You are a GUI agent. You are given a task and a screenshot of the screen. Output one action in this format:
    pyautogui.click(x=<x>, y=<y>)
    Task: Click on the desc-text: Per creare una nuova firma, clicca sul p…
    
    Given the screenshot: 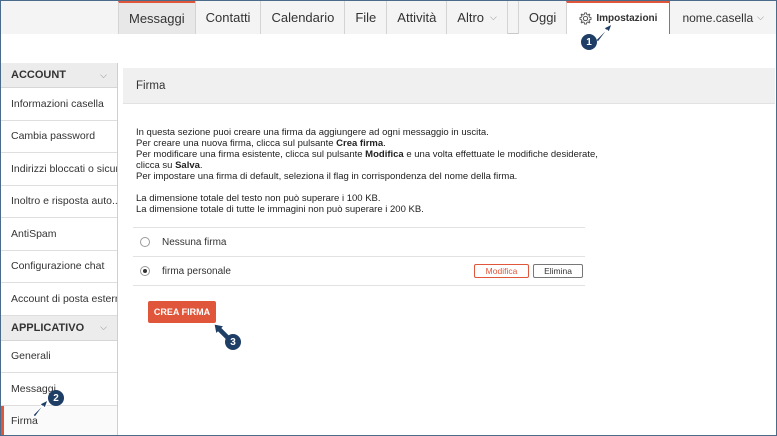 What is the action you would take?
    pyautogui.click(x=236, y=143)
    